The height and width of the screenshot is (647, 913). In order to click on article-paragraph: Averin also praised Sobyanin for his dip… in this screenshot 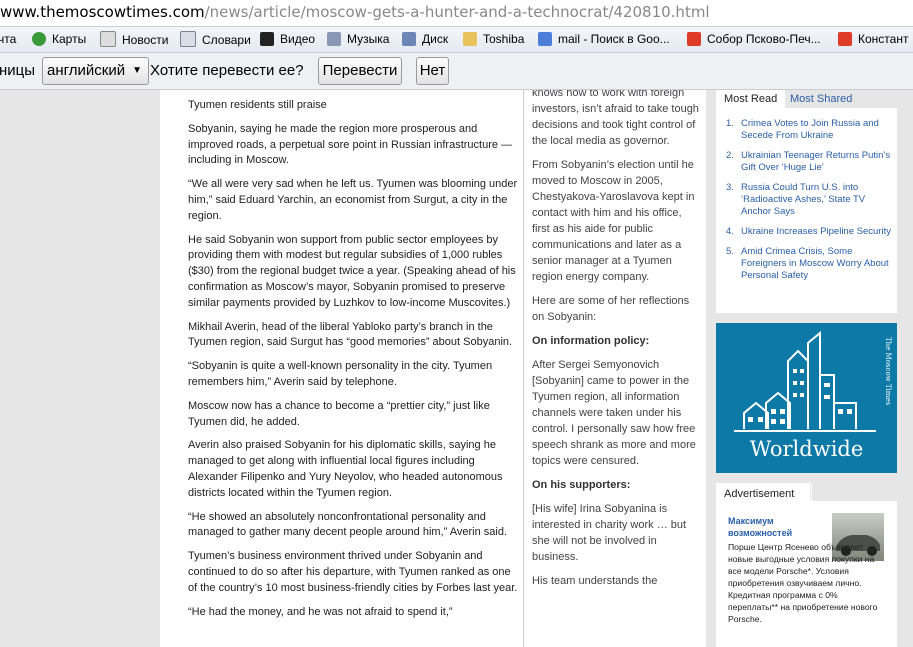, I will do `click(345, 469)`.